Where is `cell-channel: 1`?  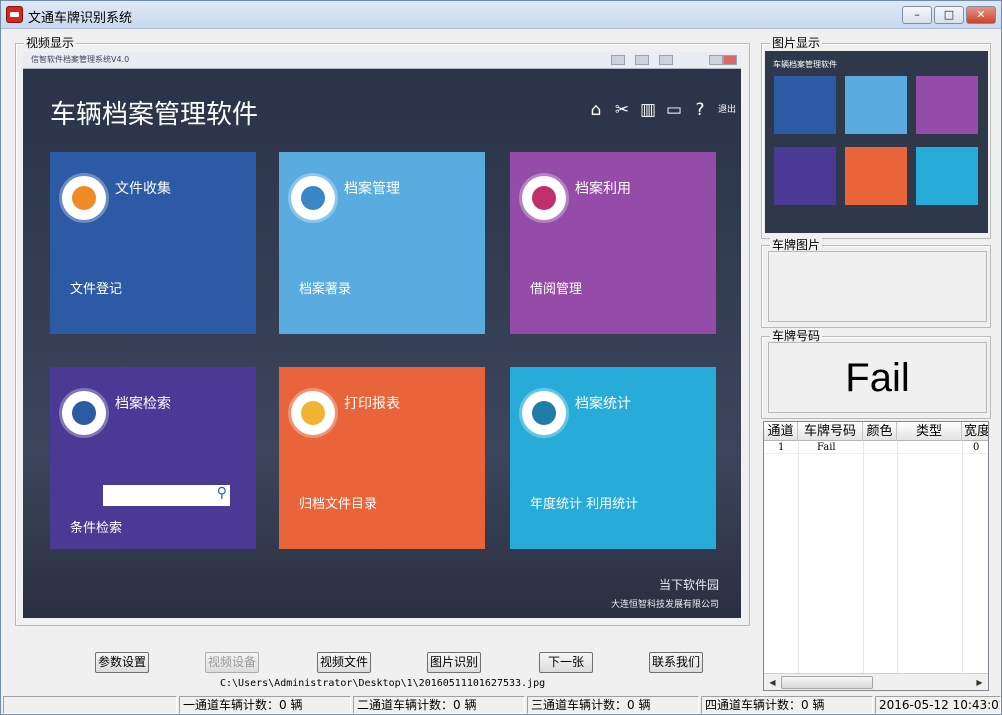 cell-channel: 1 is located at coordinates (781, 447).